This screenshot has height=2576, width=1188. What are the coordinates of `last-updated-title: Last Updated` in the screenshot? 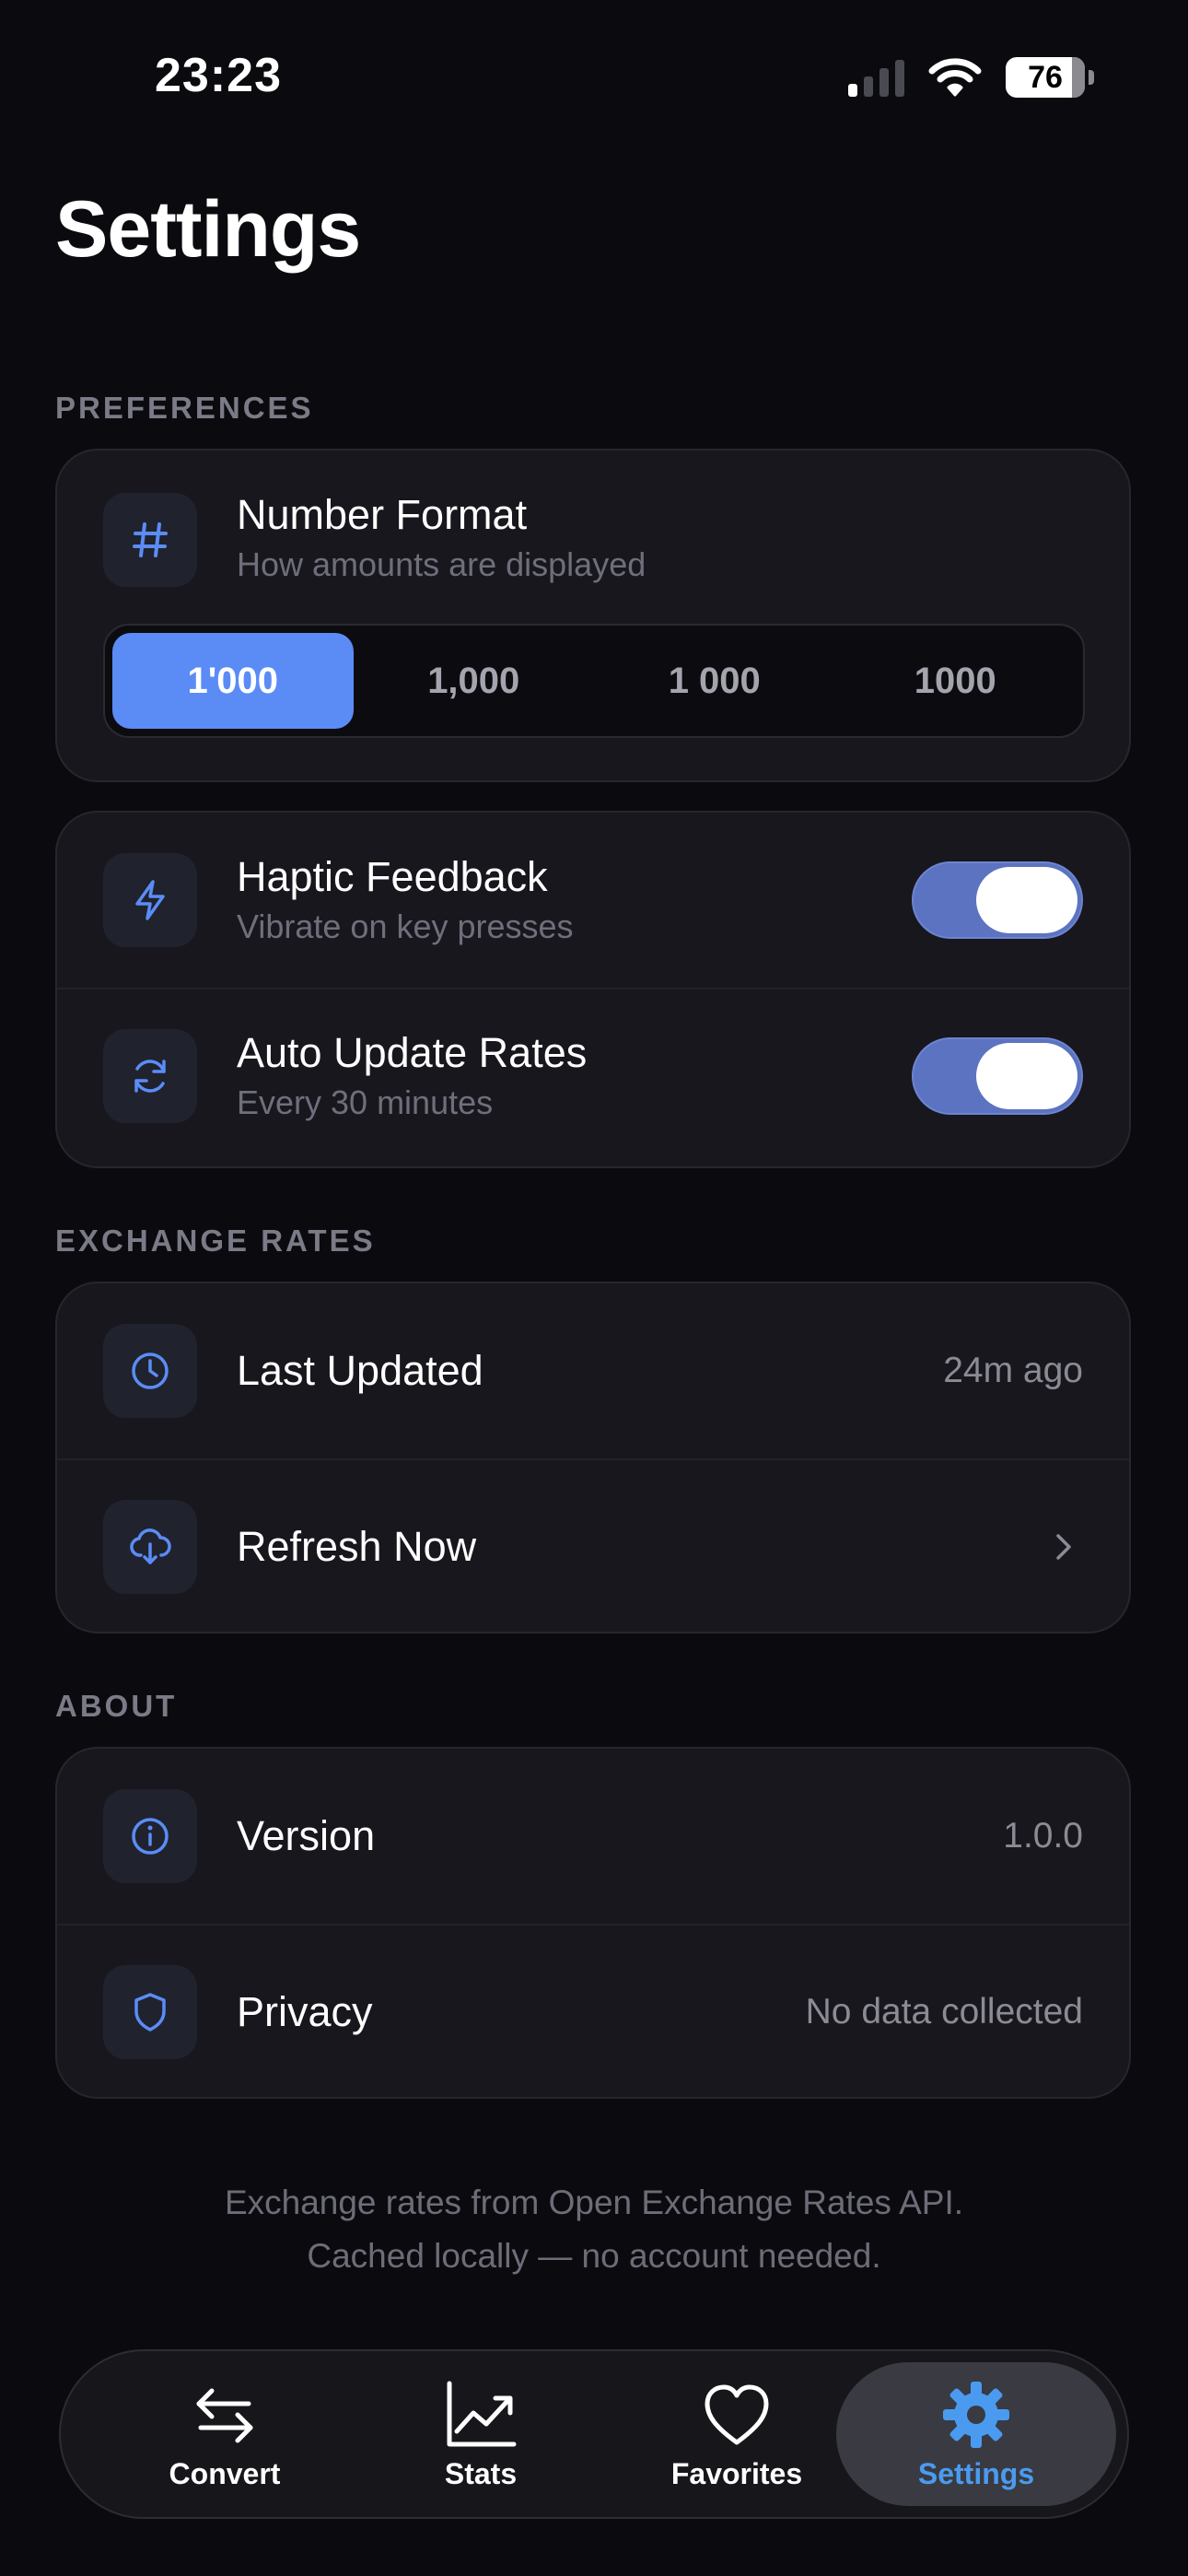 It's located at (360, 1370).